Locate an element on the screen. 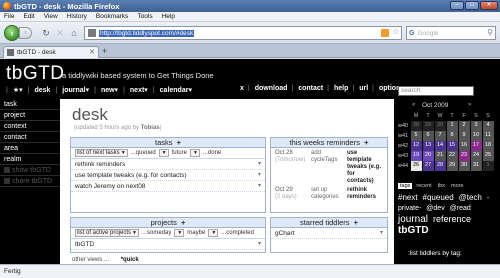  new-tab-icon: + is located at coordinates (108, 52).